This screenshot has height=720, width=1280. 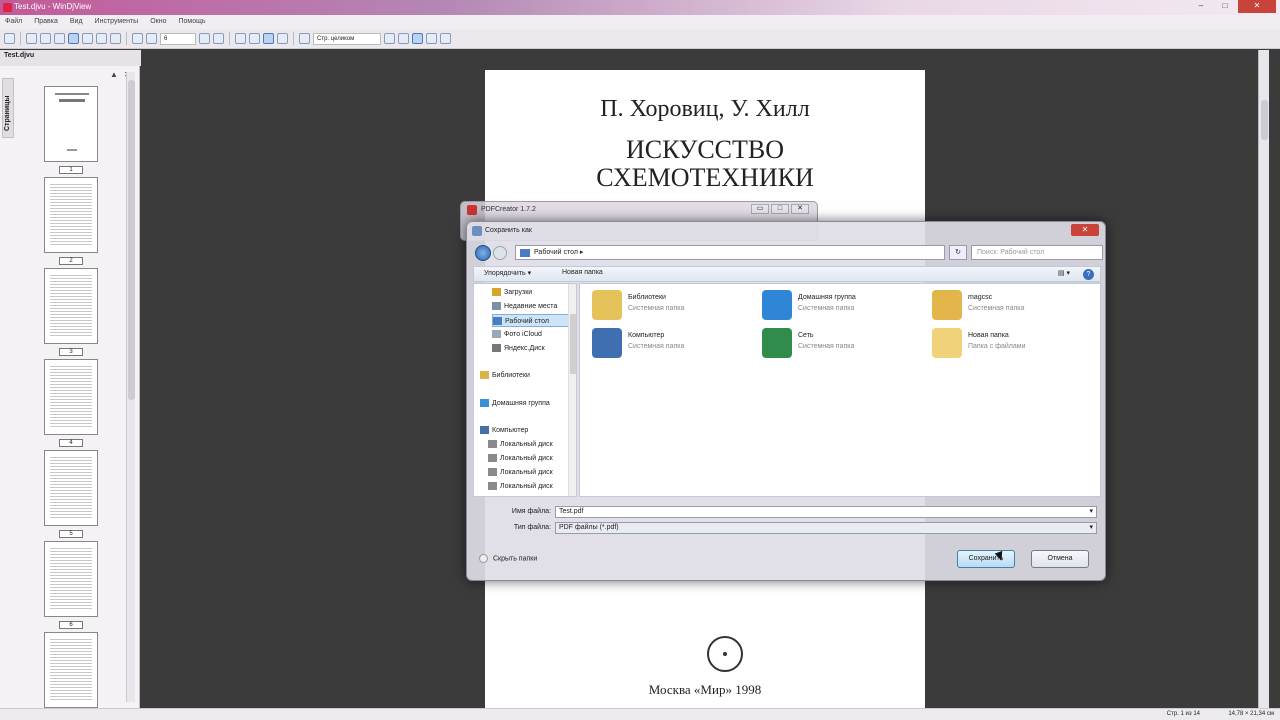 I want to click on organize-button: Упорядочить ▾, so click(x=507, y=273).